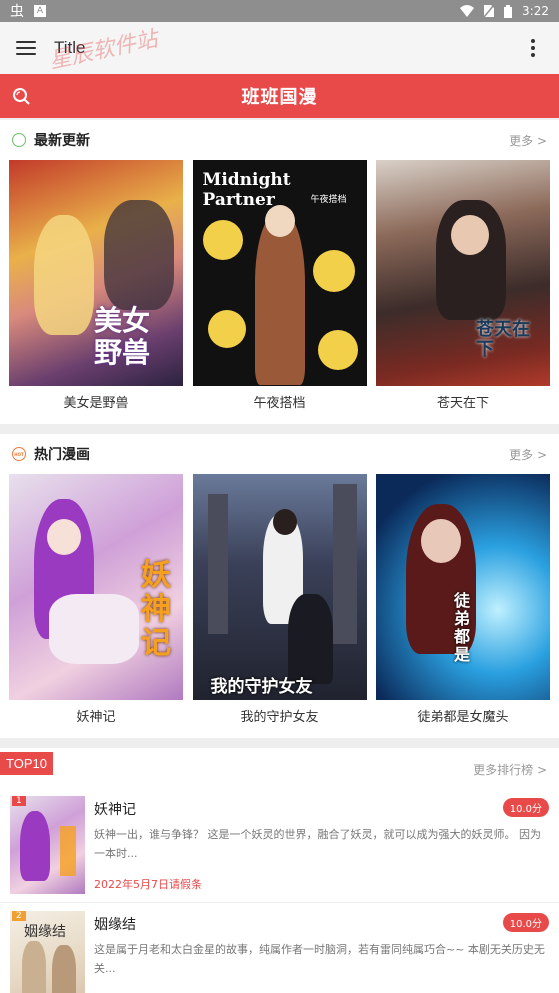 The height and width of the screenshot is (993, 559). What do you see at coordinates (462, 627) in the screenshot?
I see `cover-title: 徒弟都是` at bounding box center [462, 627].